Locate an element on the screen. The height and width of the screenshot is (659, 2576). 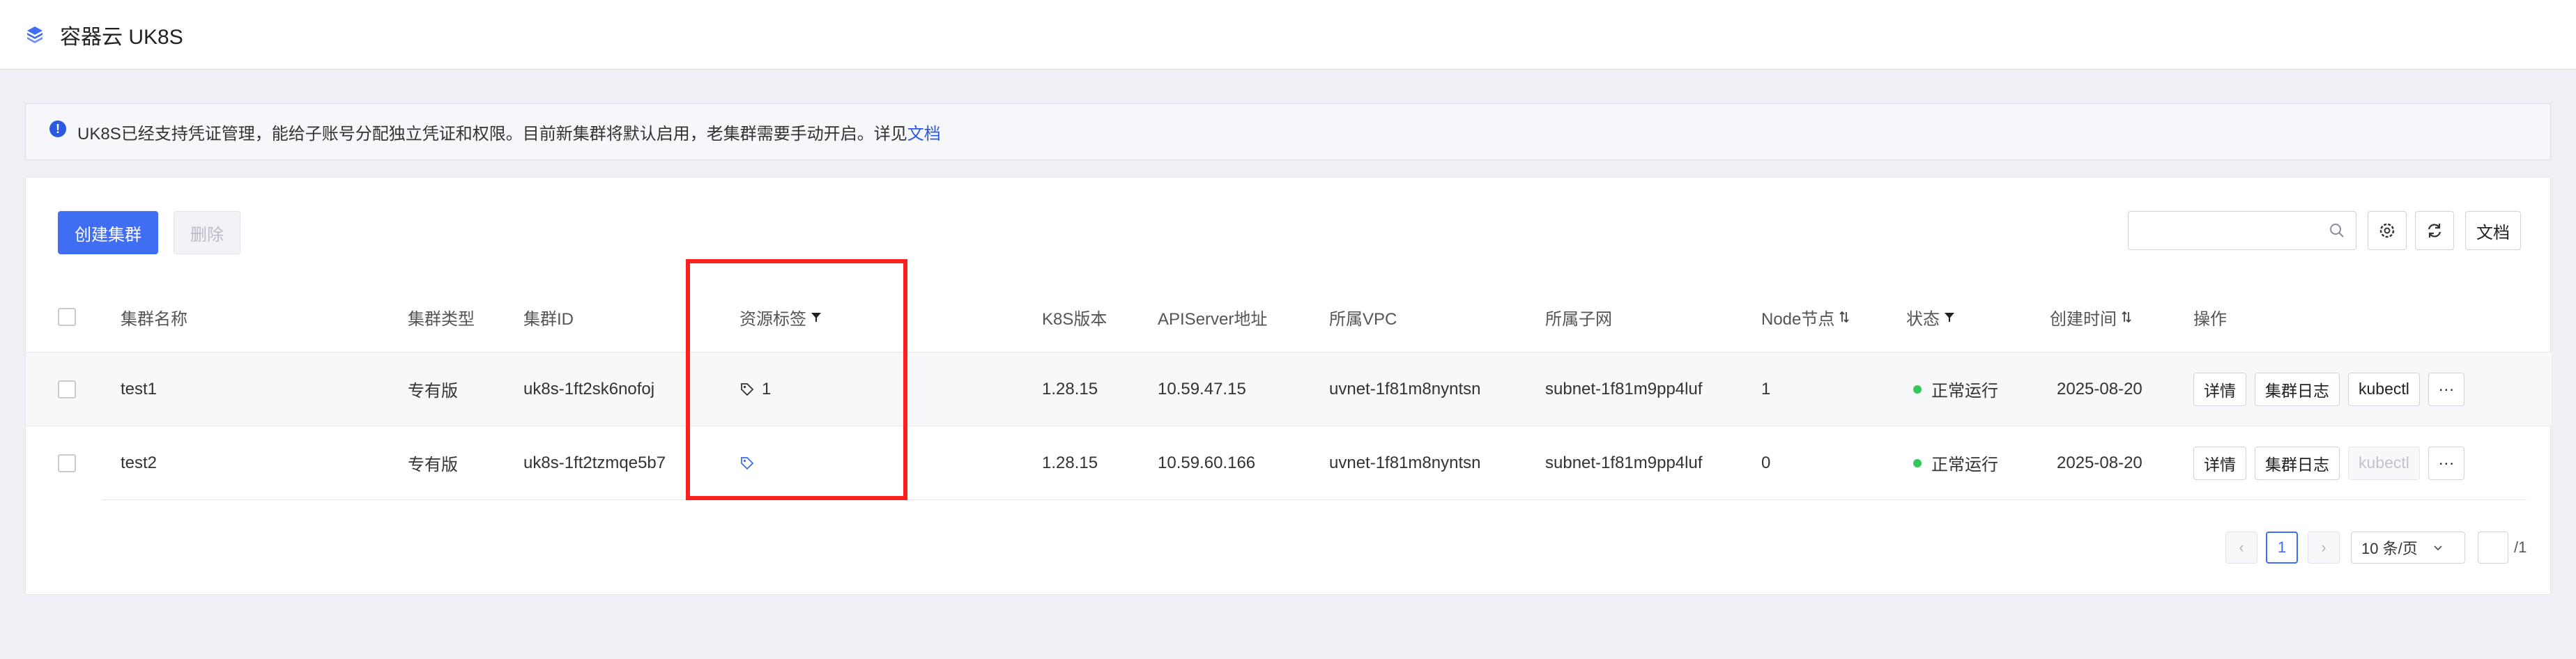
refresh-button is located at coordinates (2434, 230).